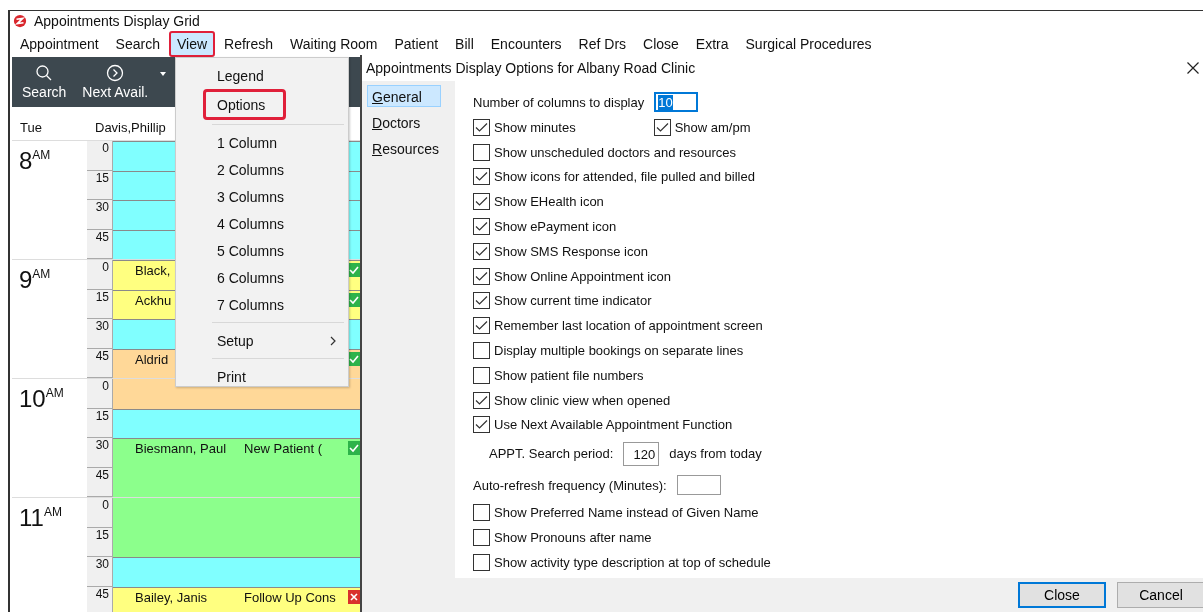 This screenshot has width=1203, height=612. Describe the element at coordinates (290, 597) in the screenshot. I see `appointment-type: Follow Up Cons` at that location.